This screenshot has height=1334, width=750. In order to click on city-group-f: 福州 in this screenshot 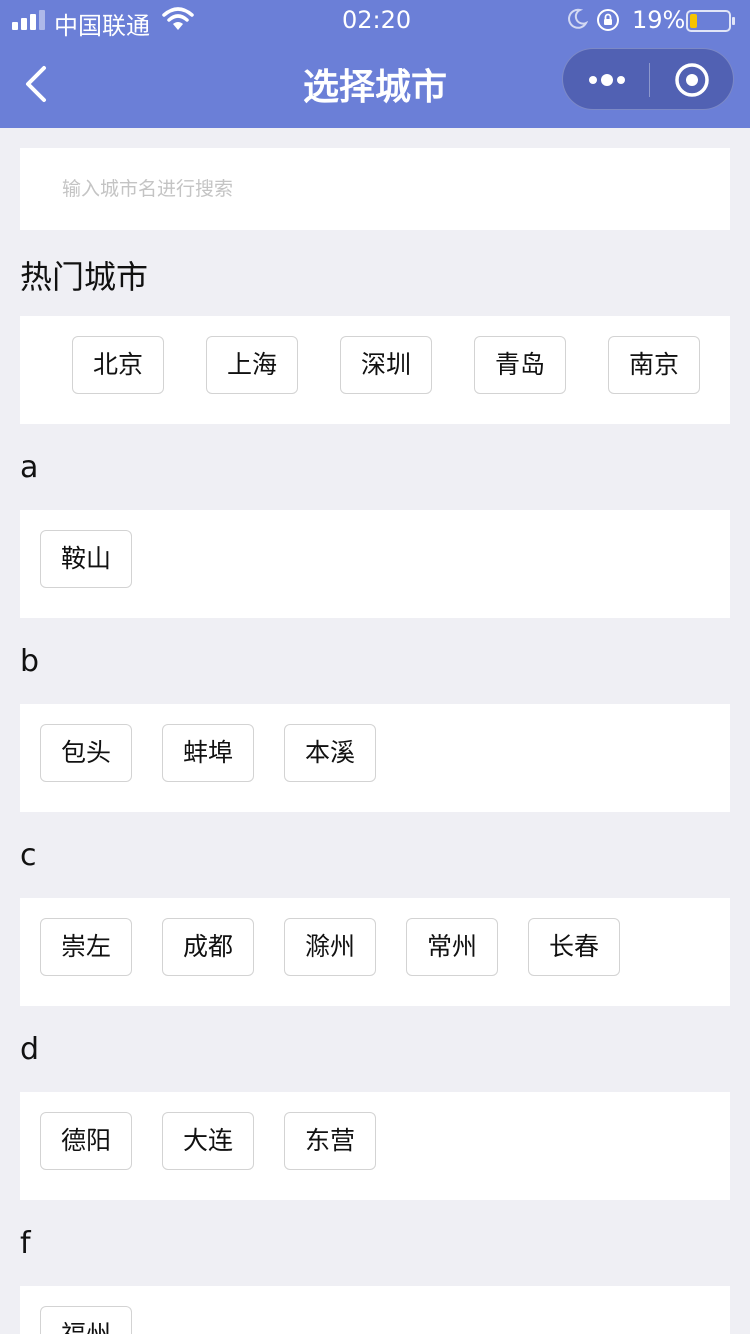, I will do `click(375, 1310)`.